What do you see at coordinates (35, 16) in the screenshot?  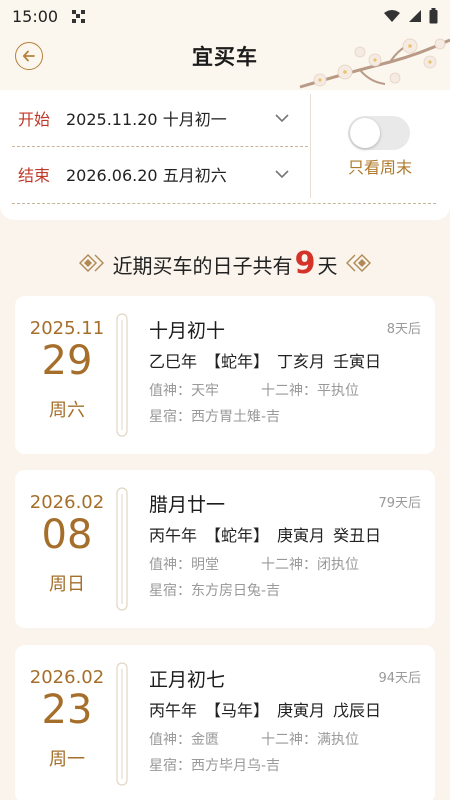 I see `status-time: 15:00` at bounding box center [35, 16].